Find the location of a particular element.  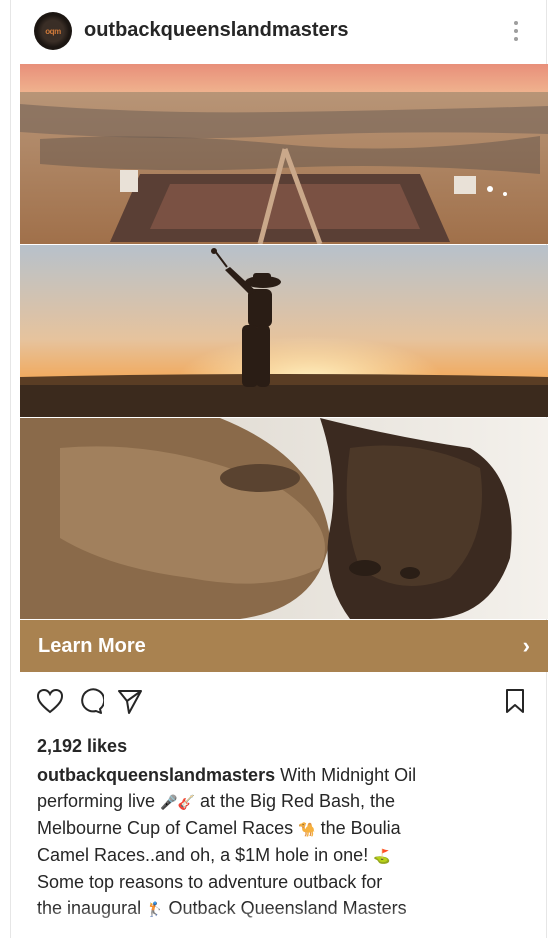

golf-flag-emoji-icon: ⛳ is located at coordinates (382, 856).